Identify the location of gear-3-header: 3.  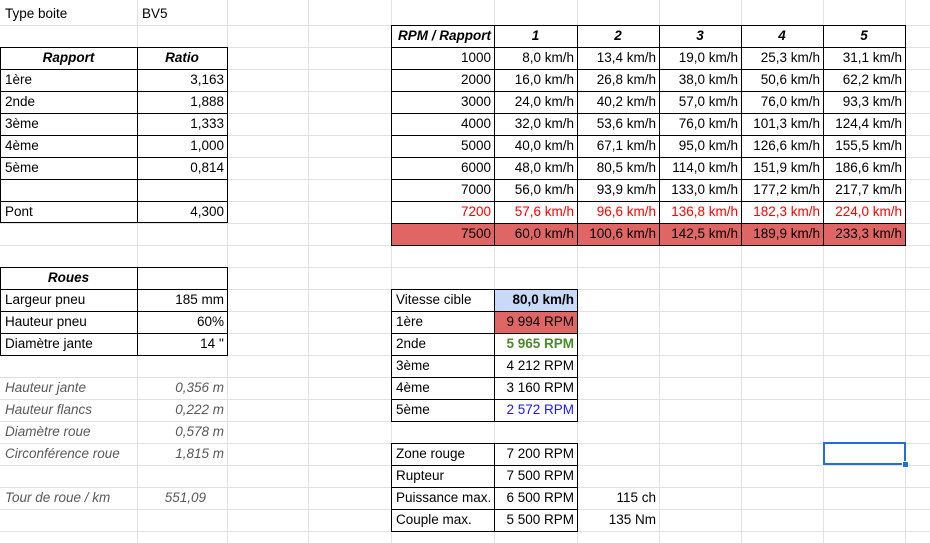
(700, 36).